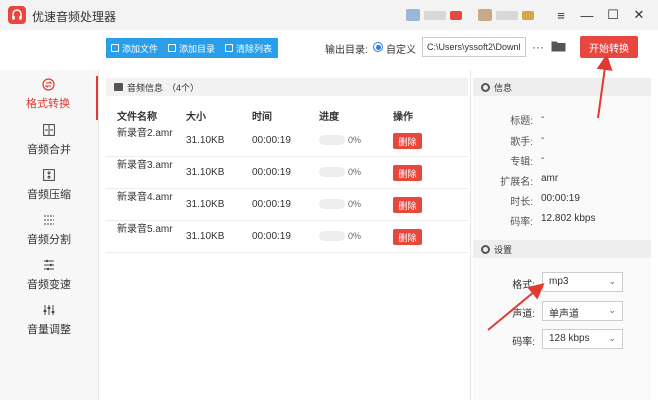  I want to click on info-gear-icon, so click(485, 87).